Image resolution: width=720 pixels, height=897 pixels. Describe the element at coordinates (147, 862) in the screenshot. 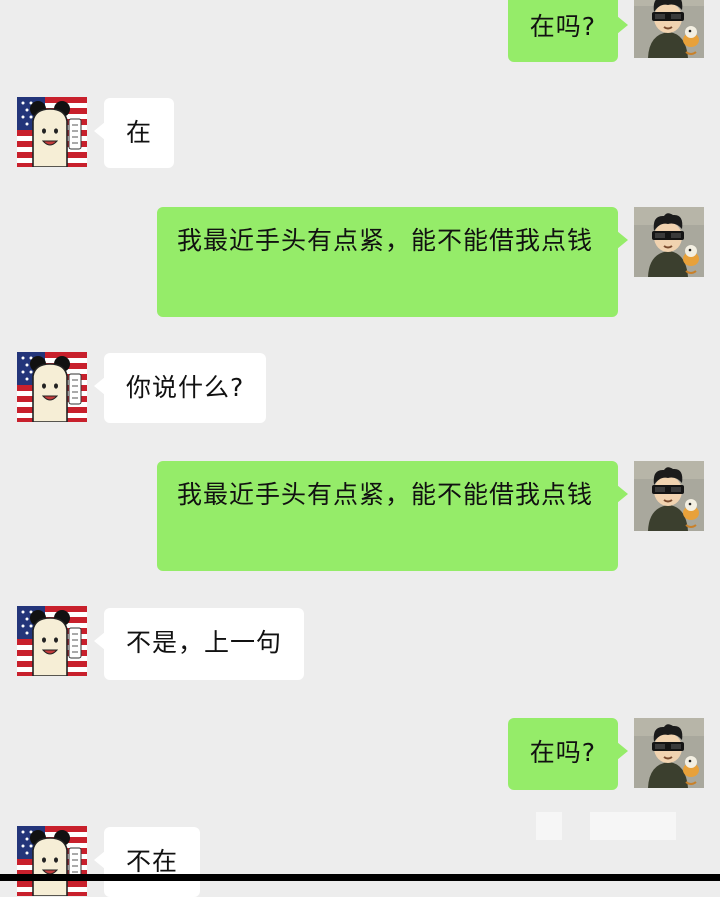

I see `message-bubble-incoming: 不在` at that location.